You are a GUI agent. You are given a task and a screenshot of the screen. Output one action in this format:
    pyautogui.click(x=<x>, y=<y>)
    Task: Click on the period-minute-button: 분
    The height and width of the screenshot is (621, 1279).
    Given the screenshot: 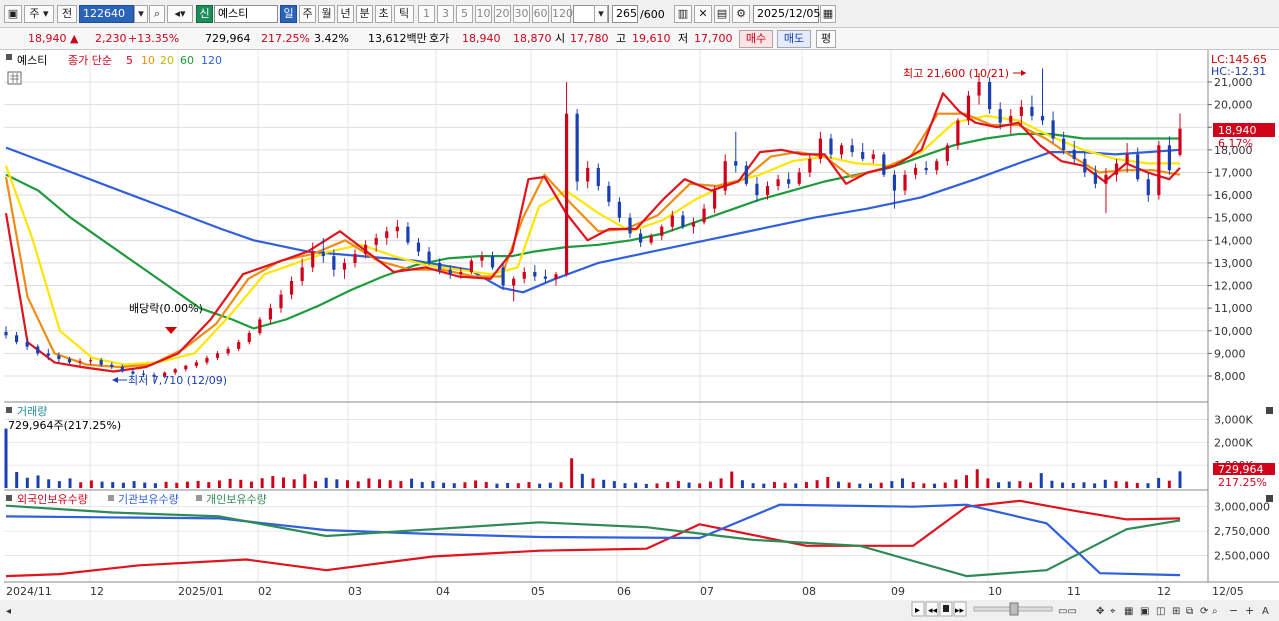 What is the action you would take?
    pyautogui.click(x=364, y=14)
    